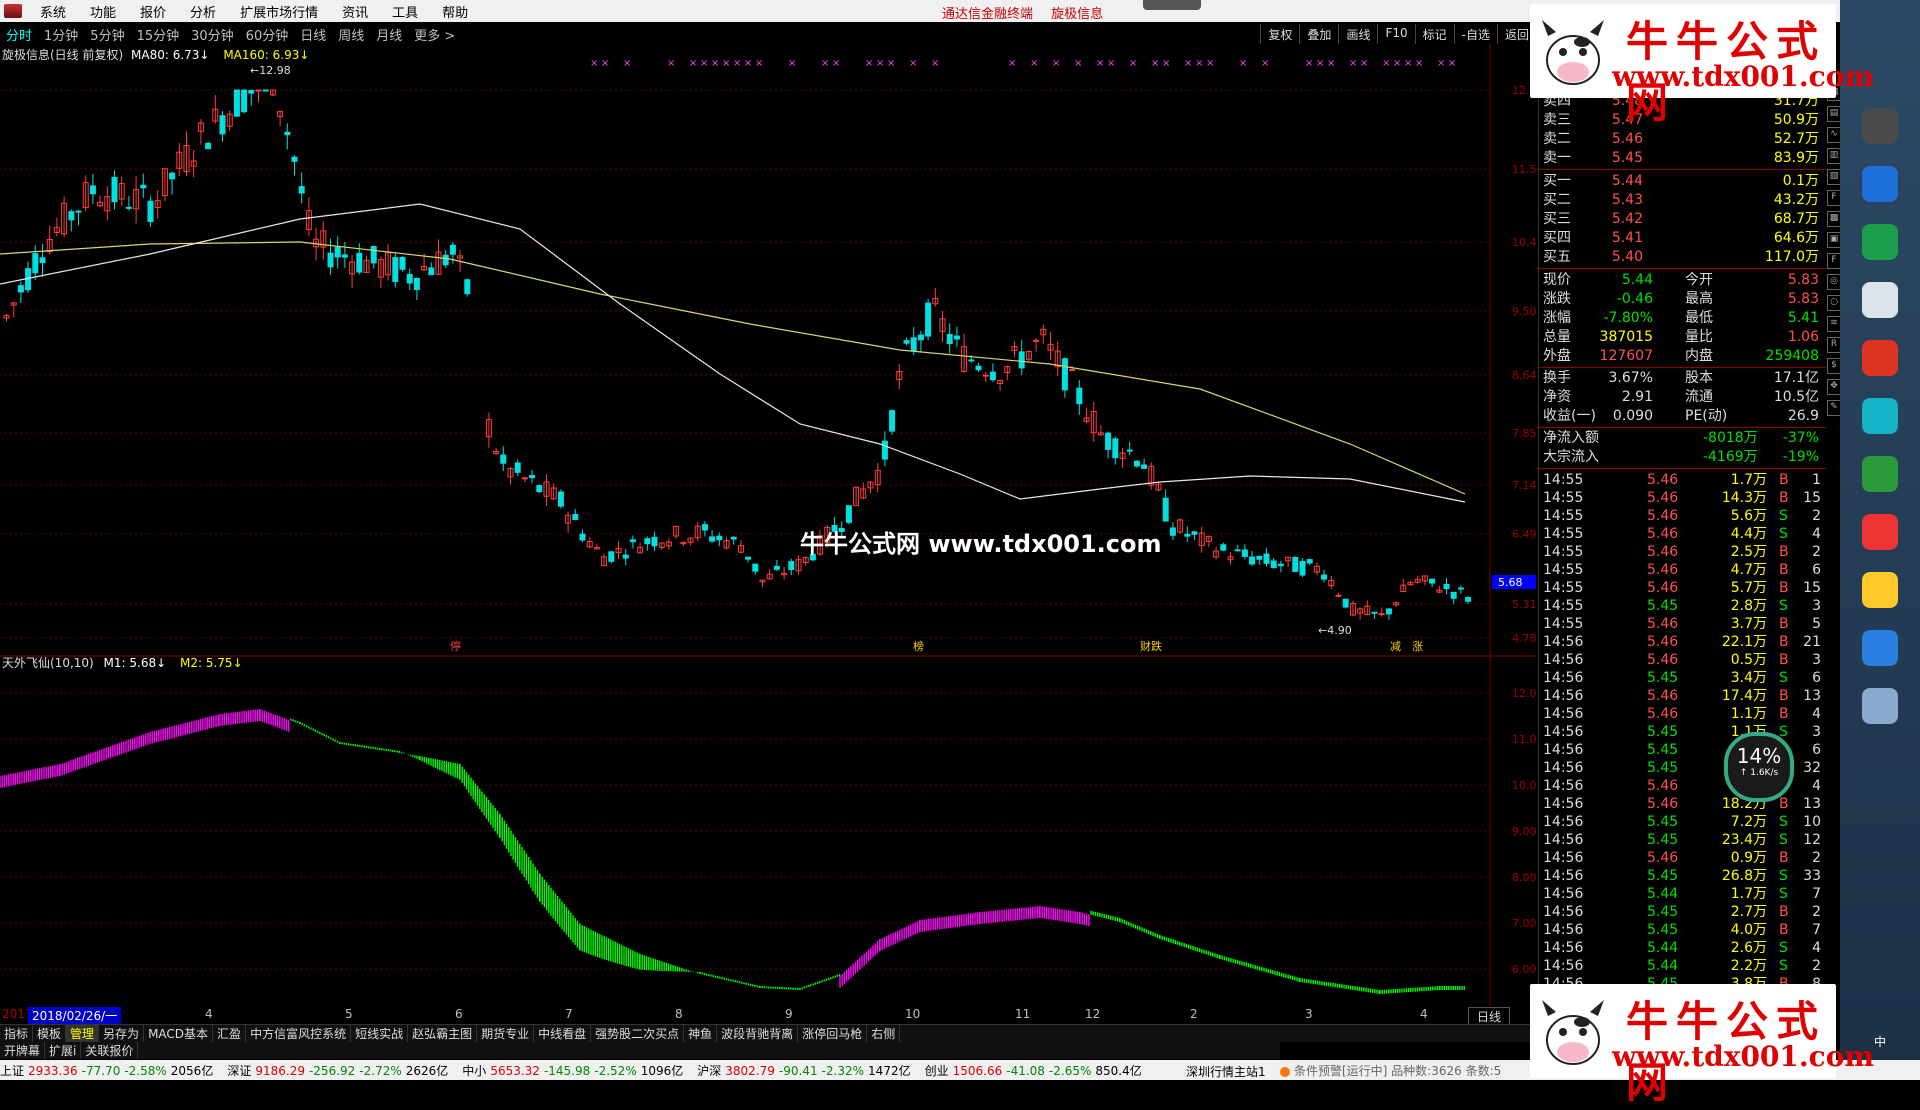 The height and width of the screenshot is (1110, 1920). I want to click on period-more: 更多 >, so click(434, 34).